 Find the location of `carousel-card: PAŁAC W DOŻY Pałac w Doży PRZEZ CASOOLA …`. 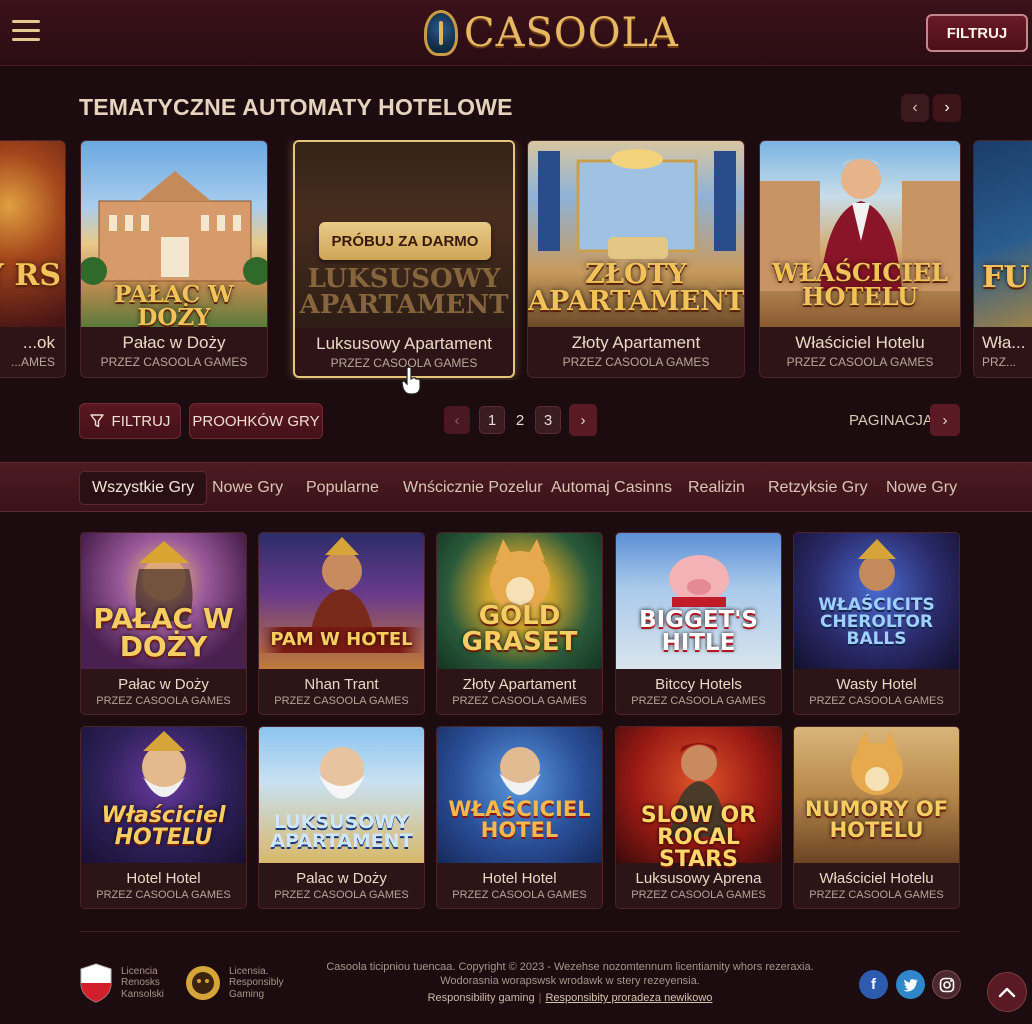

carousel-card: PAŁAC W DOŻY Pałac w Doży PRZEZ CASOOLA … is located at coordinates (174, 259).